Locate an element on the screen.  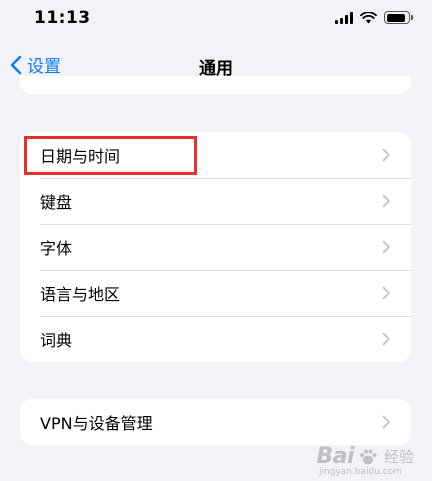
settings-row-date-time: 日期与时间 is located at coordinates (215, 155).